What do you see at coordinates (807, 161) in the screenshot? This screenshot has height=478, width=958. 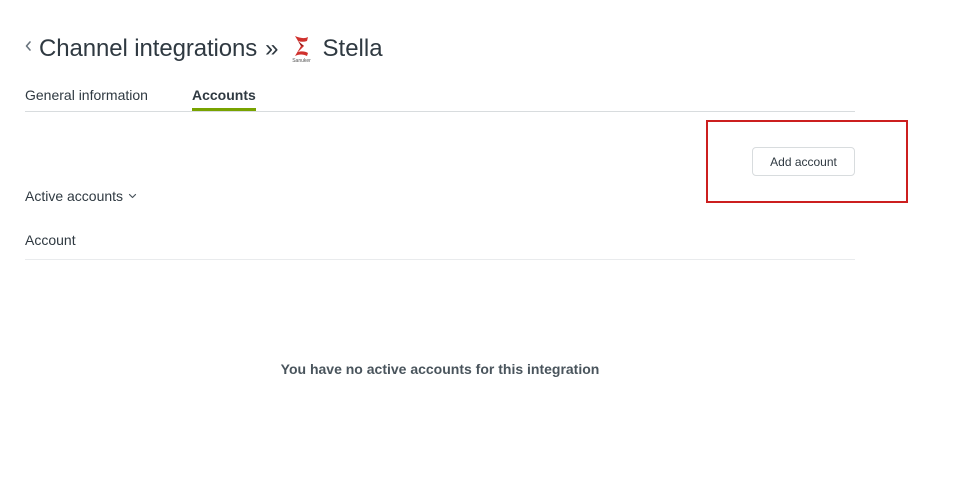 I see `highlight-annotation` at bounding box center [807, 161].